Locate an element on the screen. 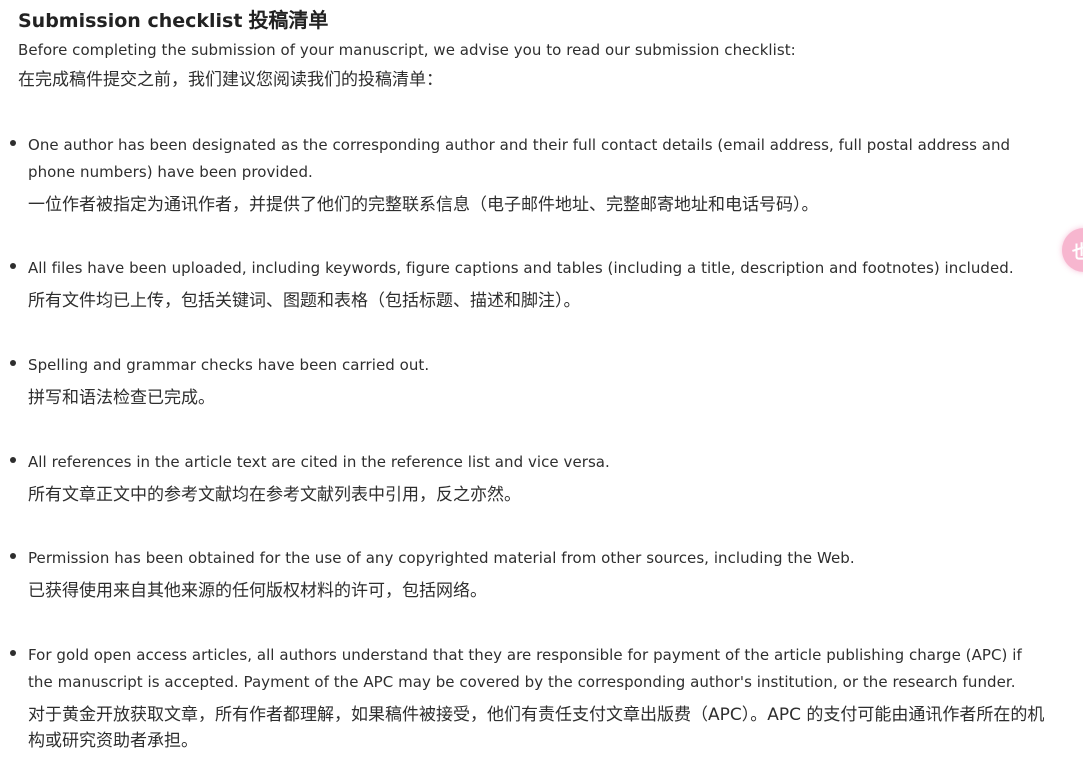  page-title: Submission checklist 投稿清单 is located at coordinates (541, 20).